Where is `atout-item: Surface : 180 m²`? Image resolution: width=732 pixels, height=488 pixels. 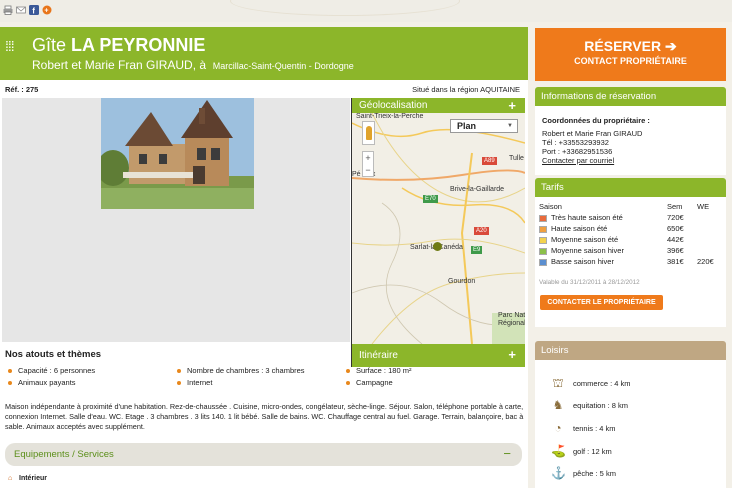
atout-item: Surface : 180 m² is located at coordinates (378, 370).